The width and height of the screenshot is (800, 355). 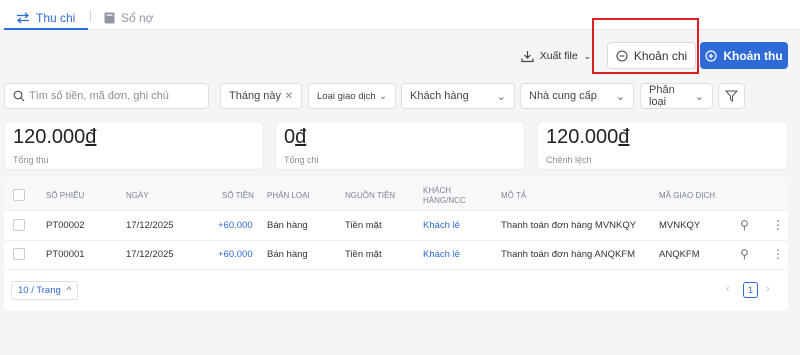 What do you see at coordinates (90, 16) in the screenshot?
I see `tab-divider` at bounding box center [90, 16].